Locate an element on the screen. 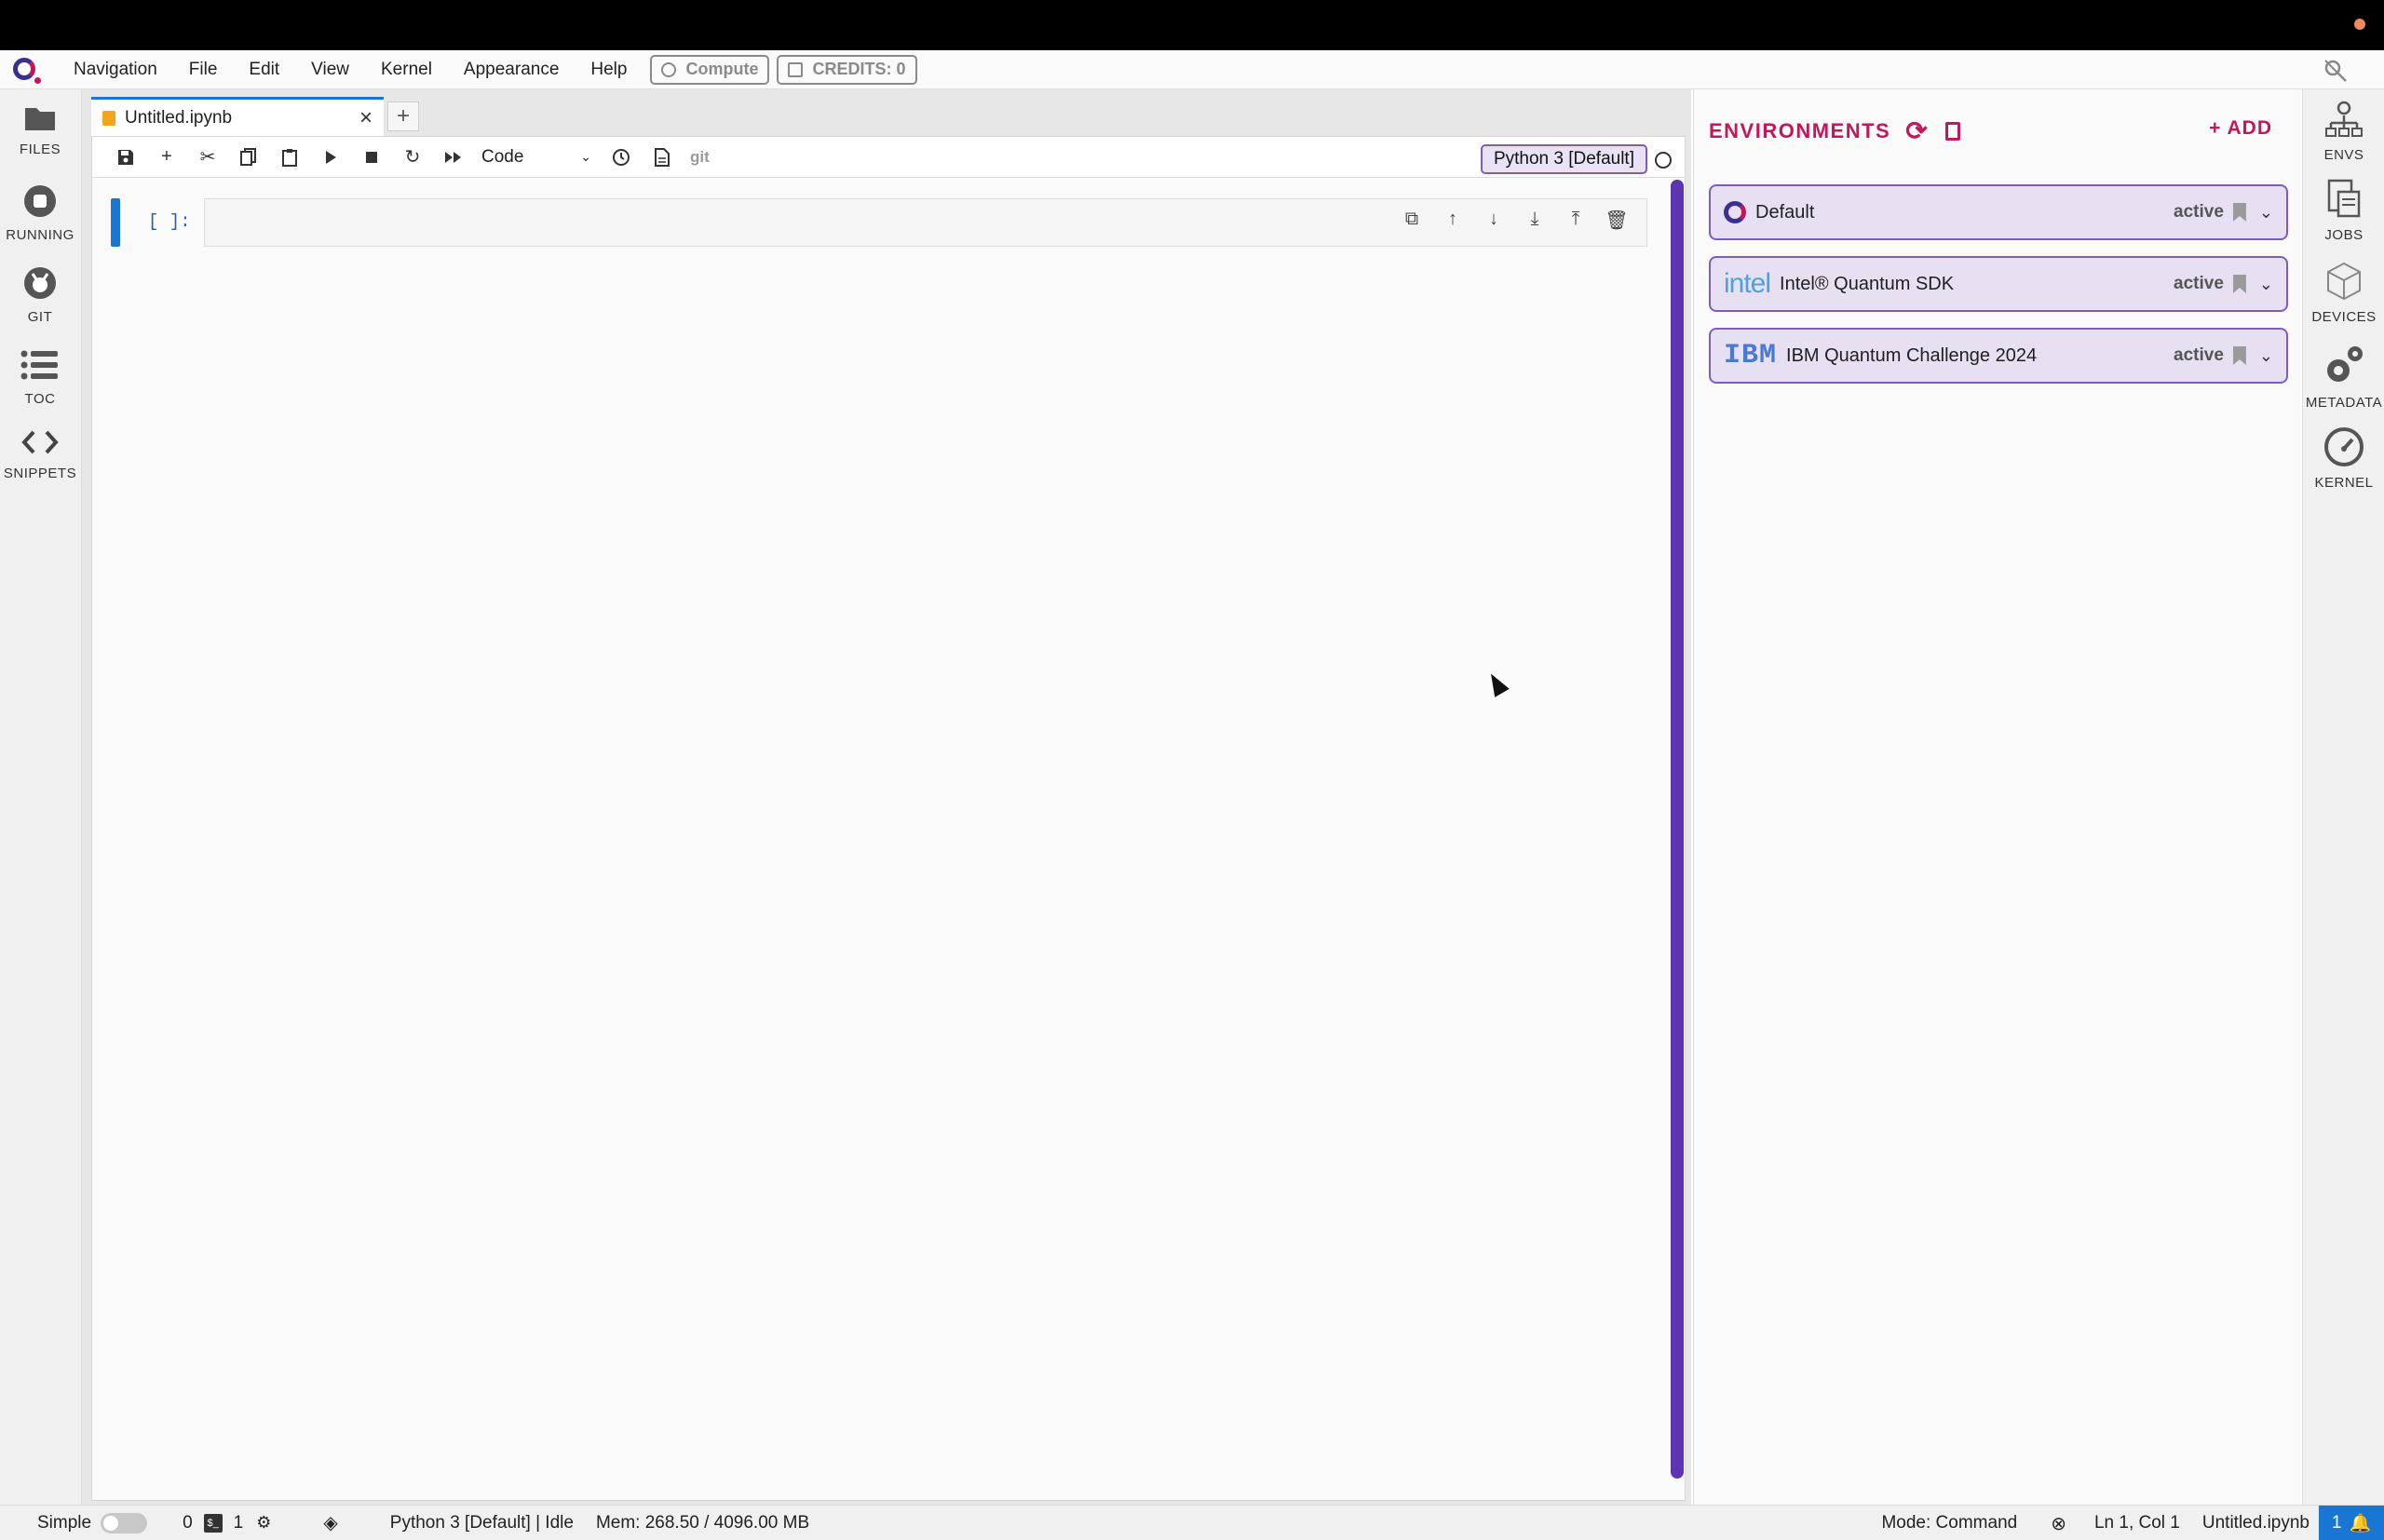 The height and width of the screenshot is (1540, 2384). move-down-icon: ↓ is located at coordinates (1493, 221).